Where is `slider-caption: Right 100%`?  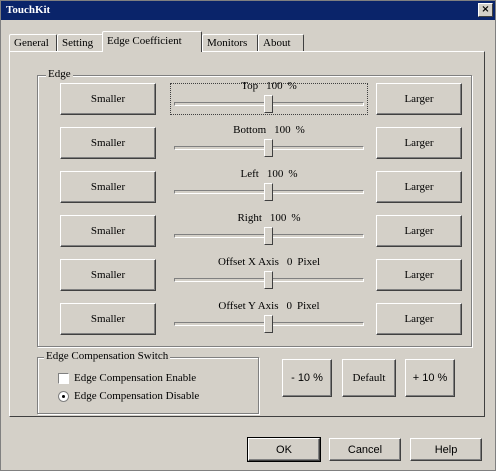
slider-caption: Right 100% is located at coordinates (269, 218).